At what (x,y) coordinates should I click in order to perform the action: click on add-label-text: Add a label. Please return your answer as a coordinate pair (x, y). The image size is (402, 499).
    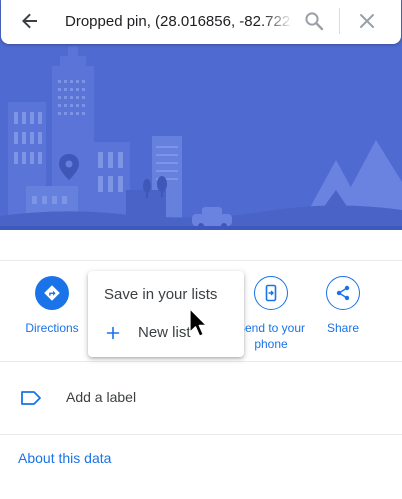
    Looking at the image, I should click on (101, 397).